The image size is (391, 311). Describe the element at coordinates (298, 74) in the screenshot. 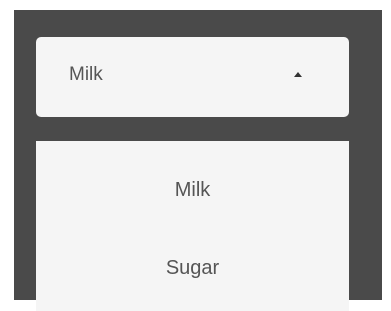

I see `caret-up-icon` at that location.